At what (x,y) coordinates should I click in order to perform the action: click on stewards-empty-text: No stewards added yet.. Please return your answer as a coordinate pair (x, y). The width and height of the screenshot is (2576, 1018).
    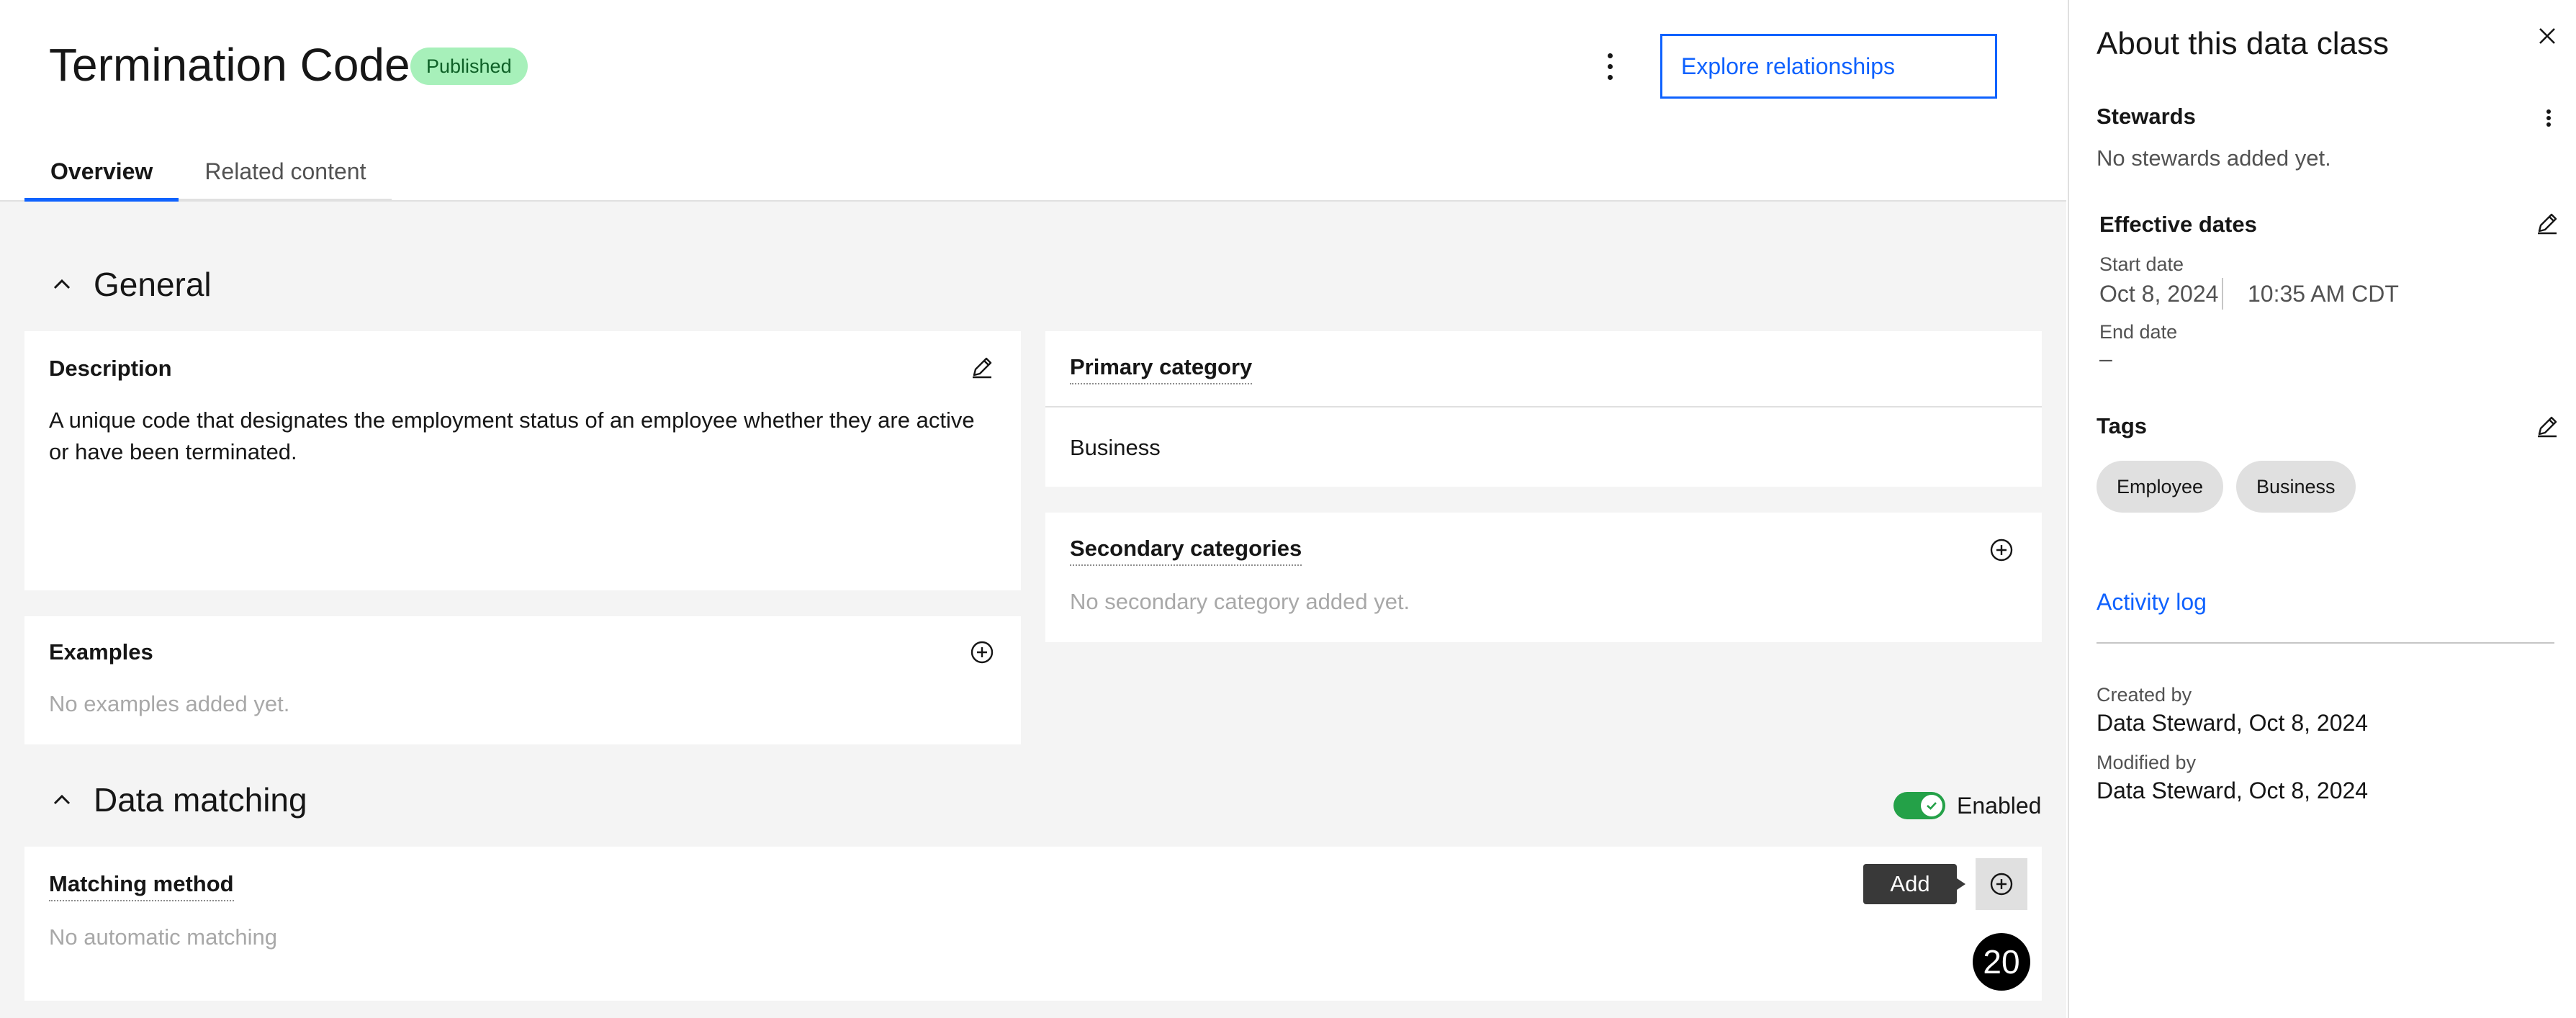
    Looking at the image, I should click on (2214, 158).